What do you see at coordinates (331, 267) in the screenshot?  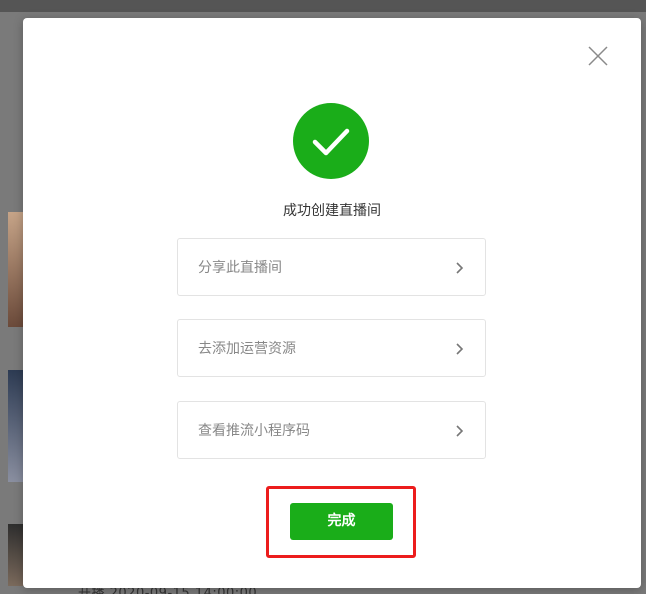 I see `share-live-room-option: 分享此直播间` at bounding box center [331, 267].